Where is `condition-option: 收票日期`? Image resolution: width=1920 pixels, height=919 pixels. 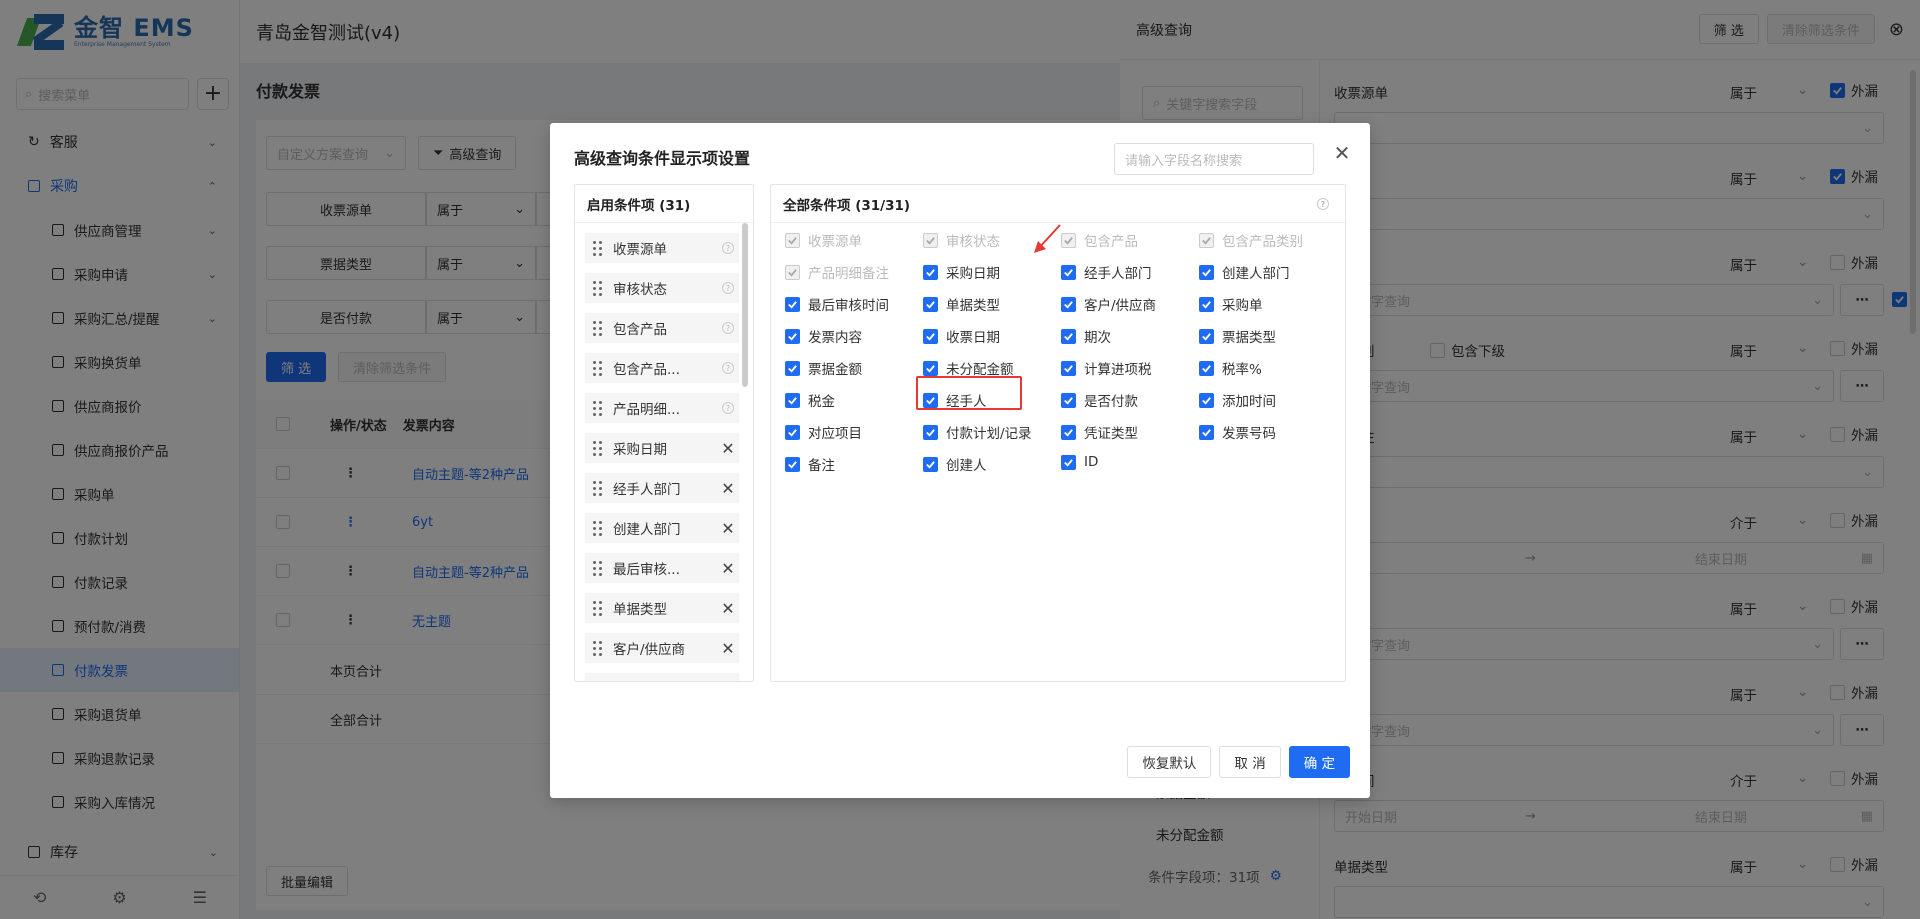 condition-option: 收票日期 is located at coordinates (961, 336).